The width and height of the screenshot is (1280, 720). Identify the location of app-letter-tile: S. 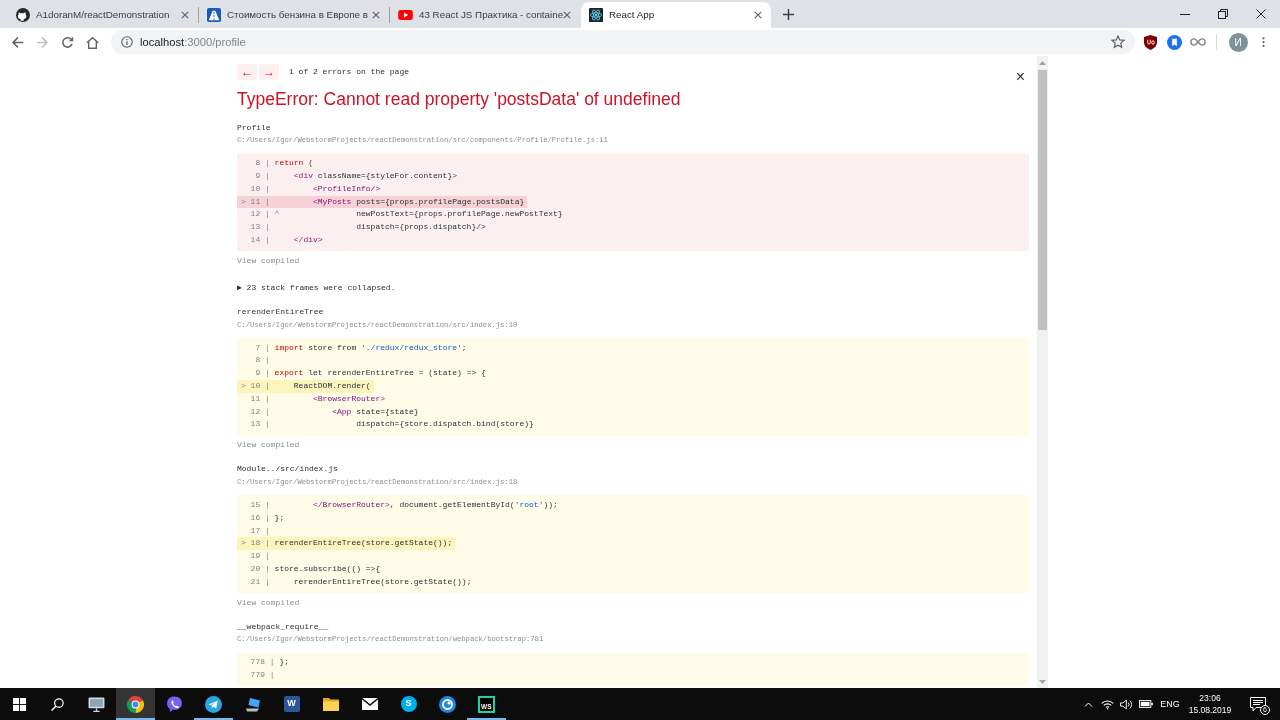
(408, 704).